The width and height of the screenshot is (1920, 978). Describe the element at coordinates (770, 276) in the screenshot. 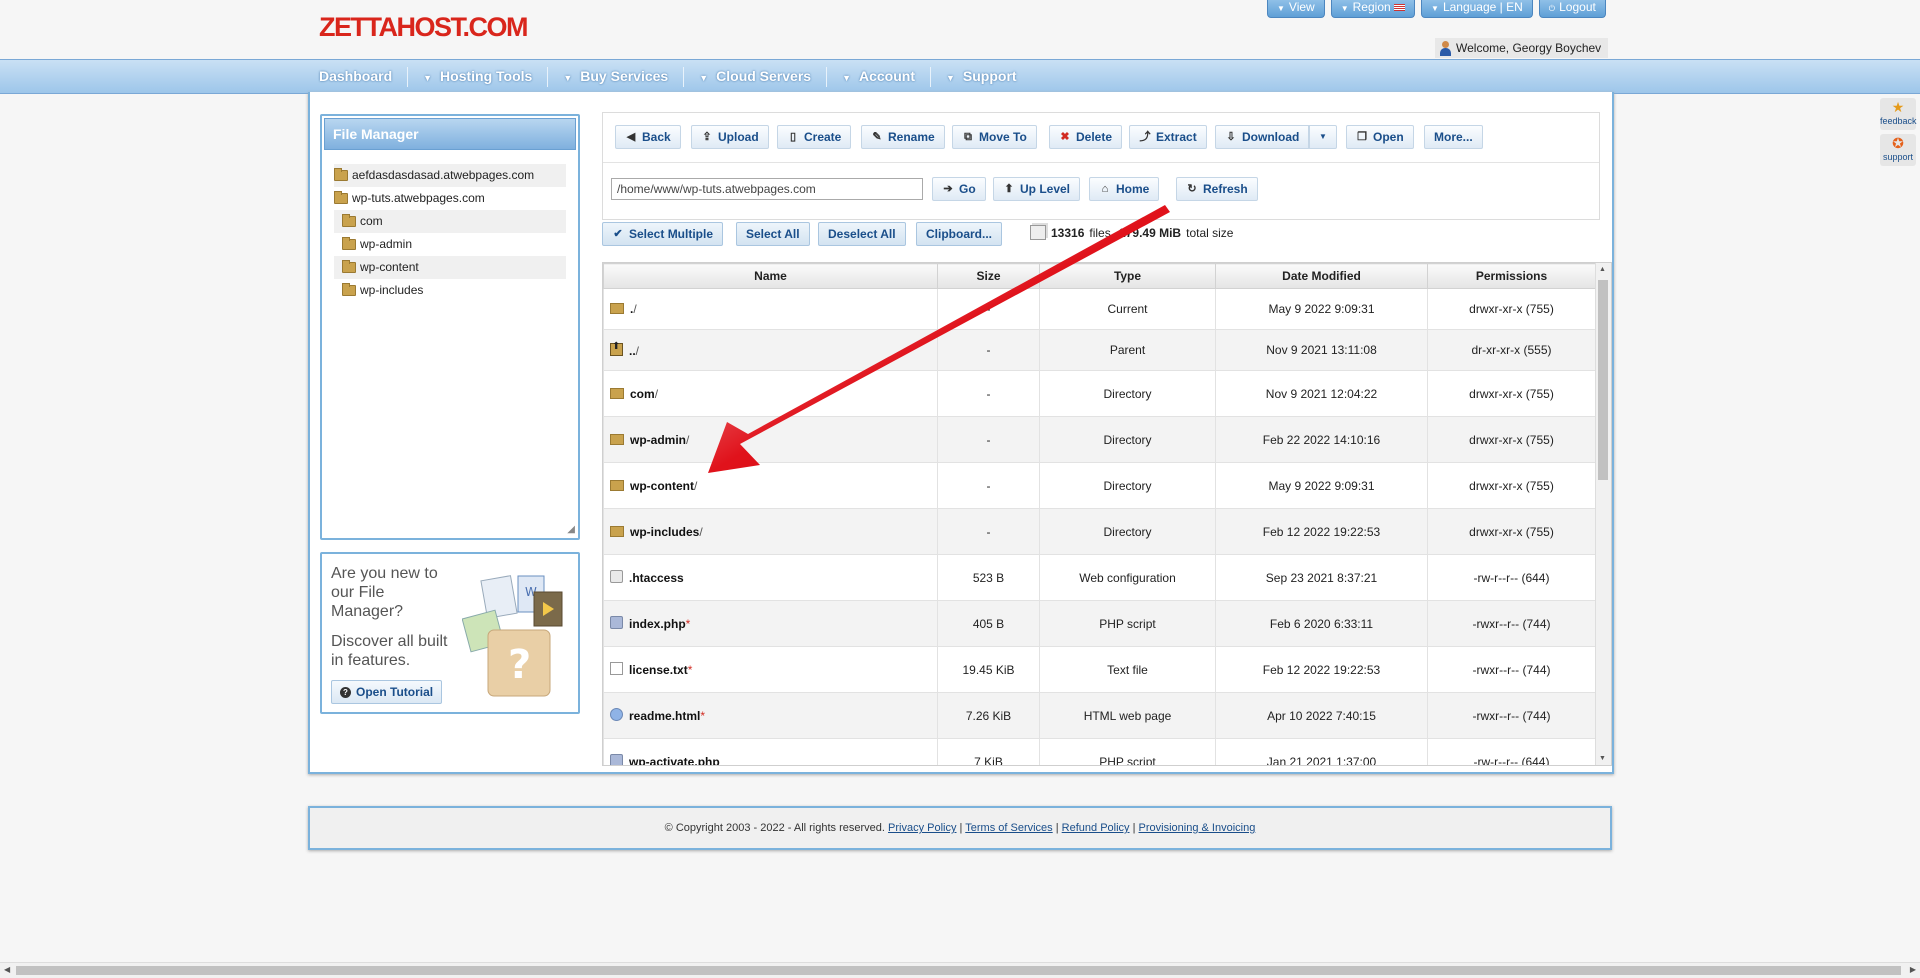

I see `col-header-name: Name` at that location.